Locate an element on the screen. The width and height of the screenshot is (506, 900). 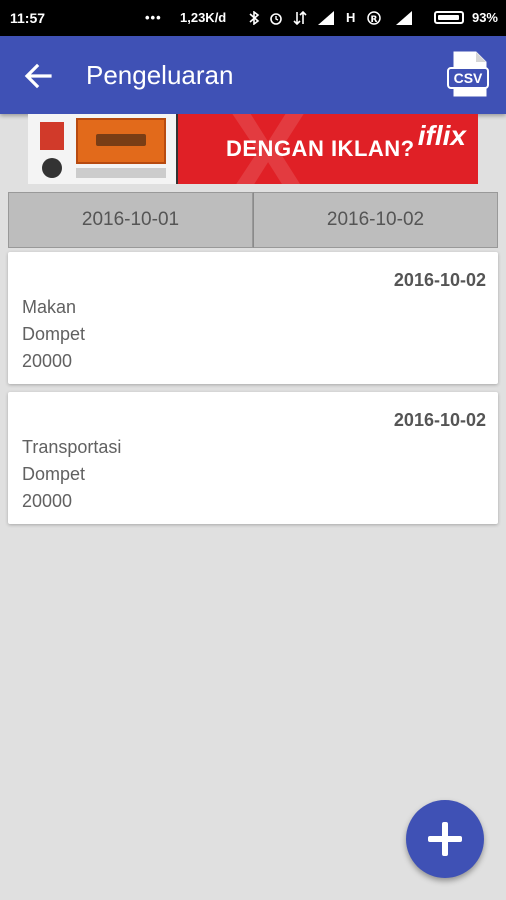
csv-icon: CSV is located at coordinates (468, 74).